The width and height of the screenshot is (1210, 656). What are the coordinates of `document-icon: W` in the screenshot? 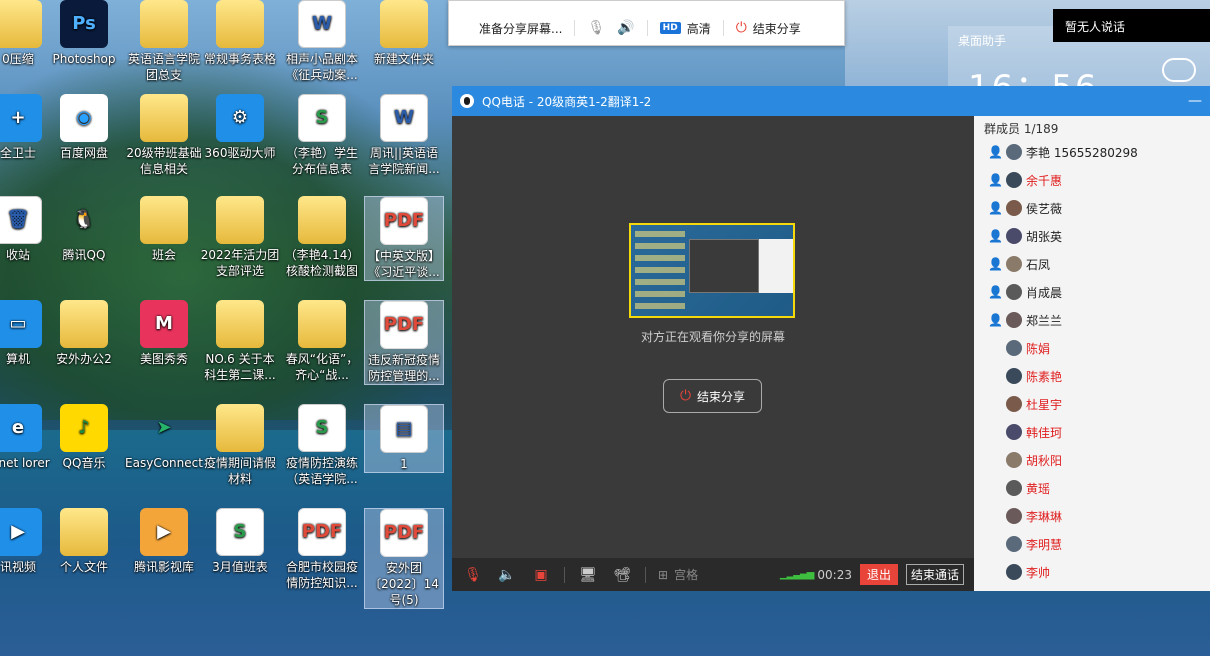 It's located at (322, 24).